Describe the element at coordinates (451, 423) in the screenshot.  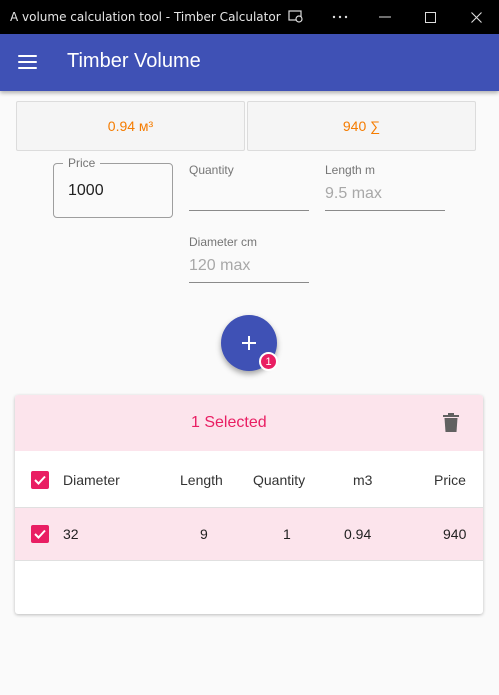
I see `delete-icon` at that location.